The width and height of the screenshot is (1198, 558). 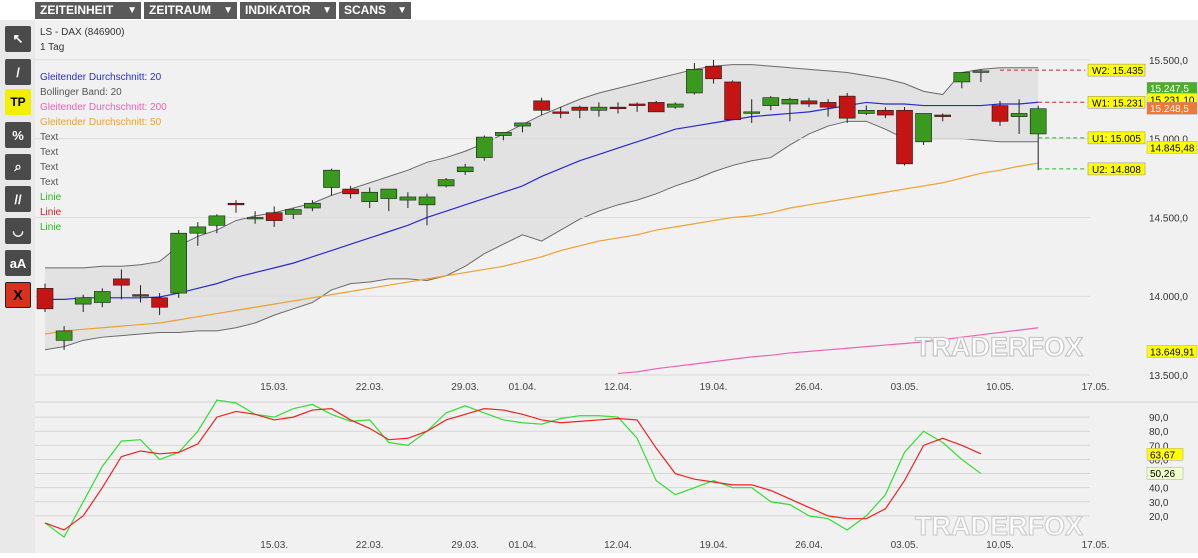 I want to click on legend-entry: Gleitender Durchschnitt: 20, so click(x=101, y=77).